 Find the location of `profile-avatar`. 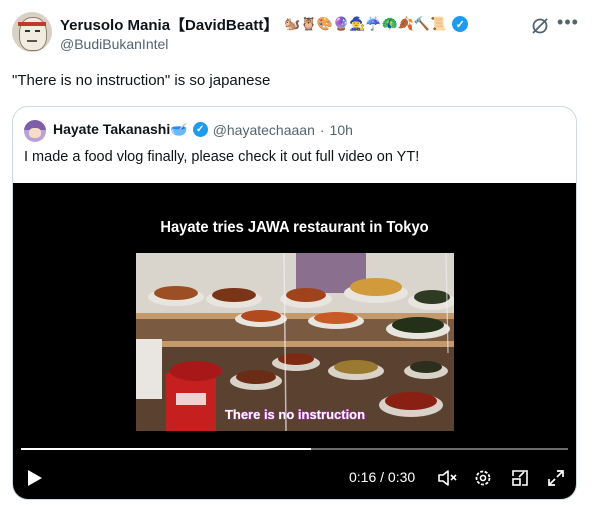

profile-avatar is located at coordinates (32, 32).